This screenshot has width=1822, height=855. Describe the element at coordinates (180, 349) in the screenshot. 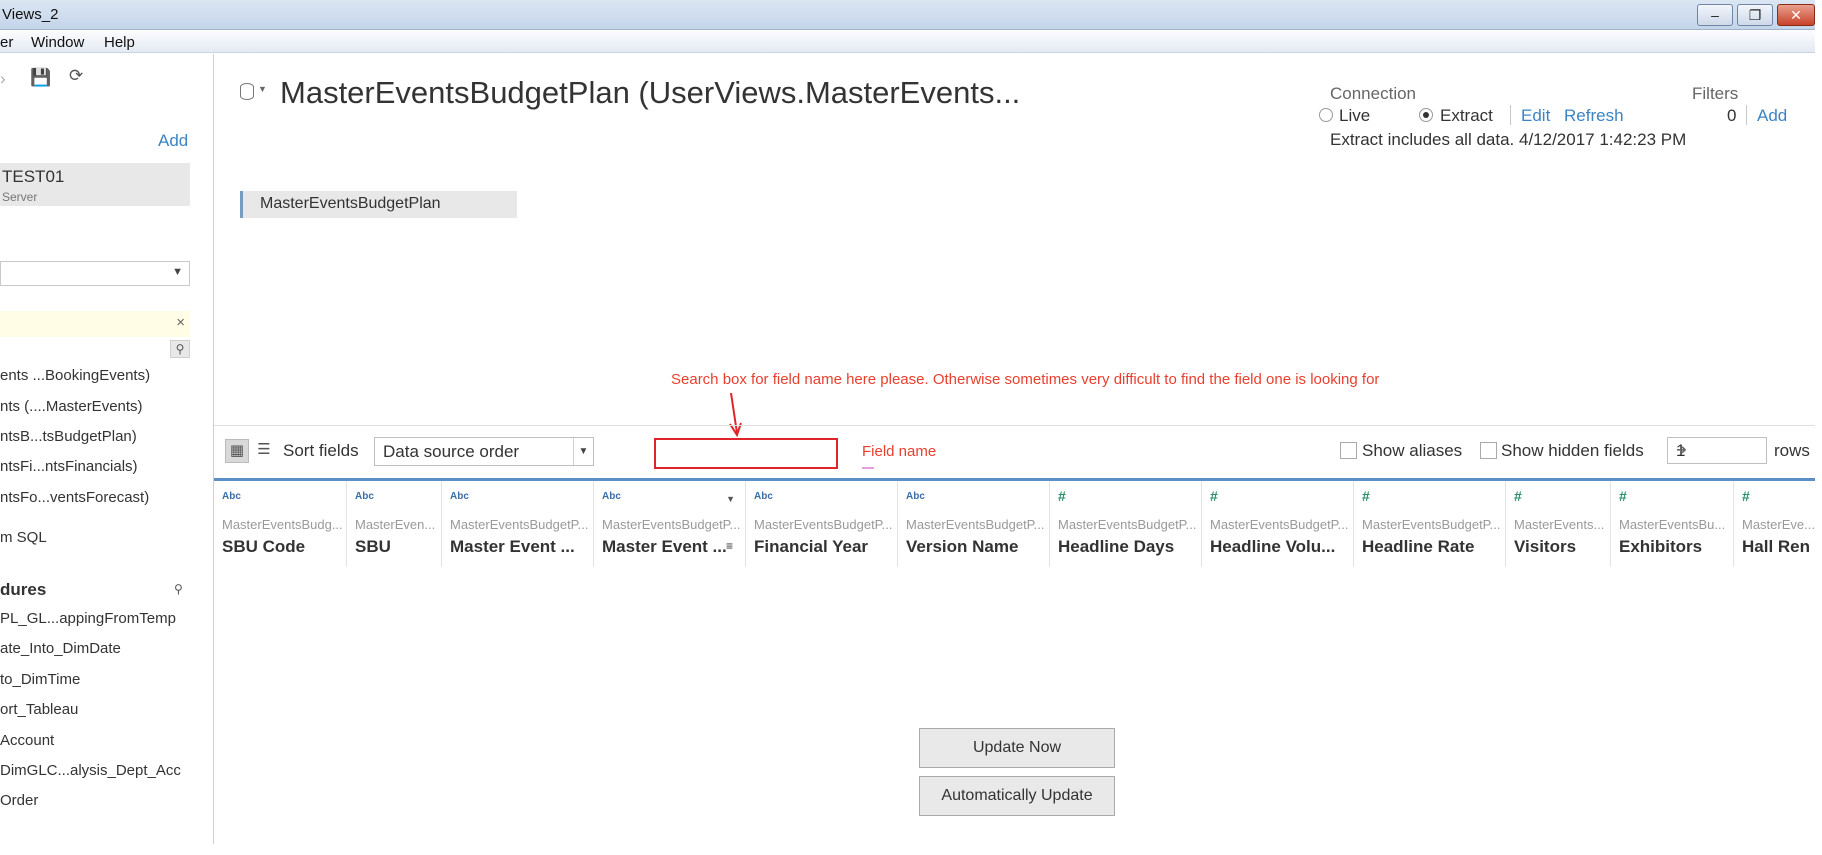

I see `search-icon: ⚲` at that location.